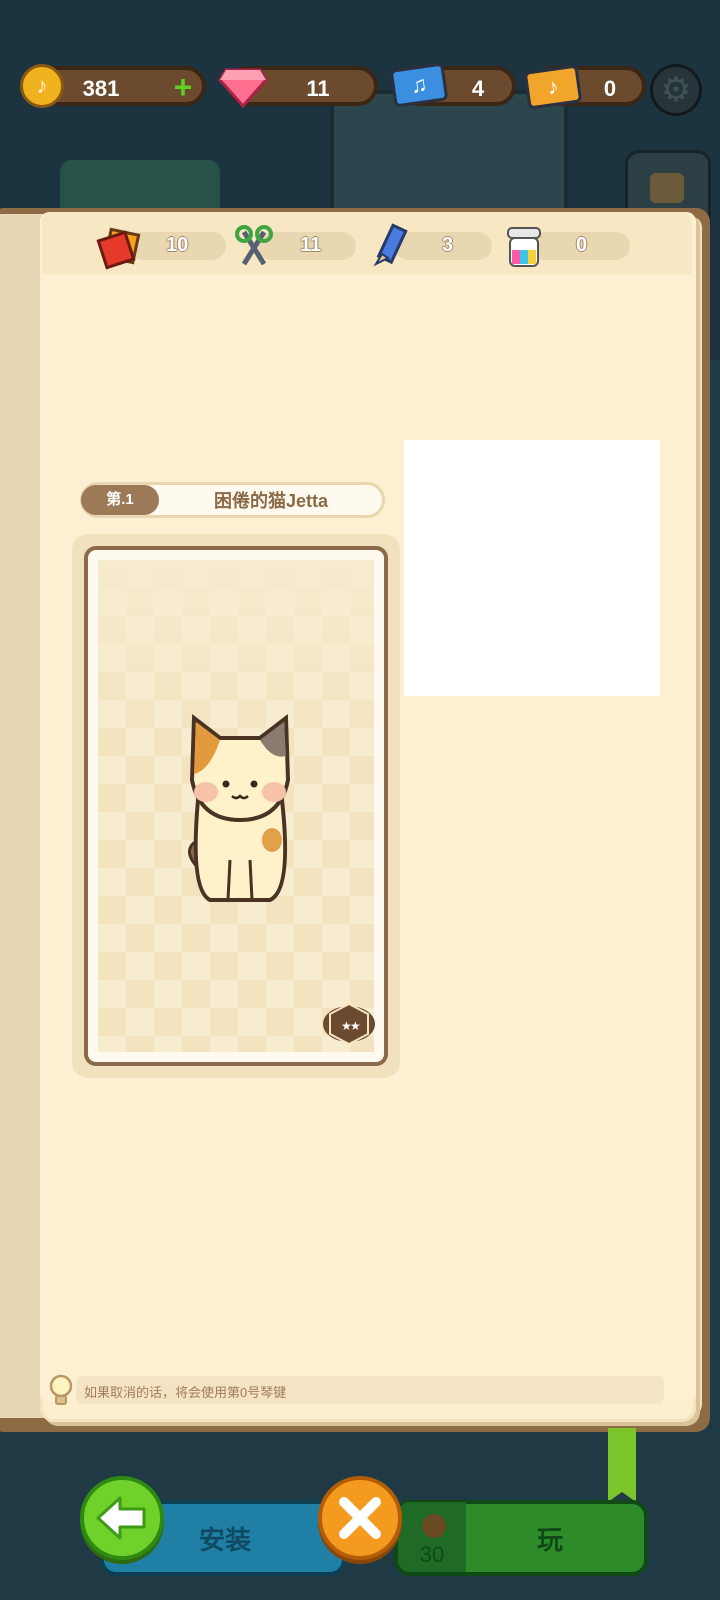  Describe the element at coordinates (549, 1540) in the screenshot. I see `play-button-label: 玩` at that location.